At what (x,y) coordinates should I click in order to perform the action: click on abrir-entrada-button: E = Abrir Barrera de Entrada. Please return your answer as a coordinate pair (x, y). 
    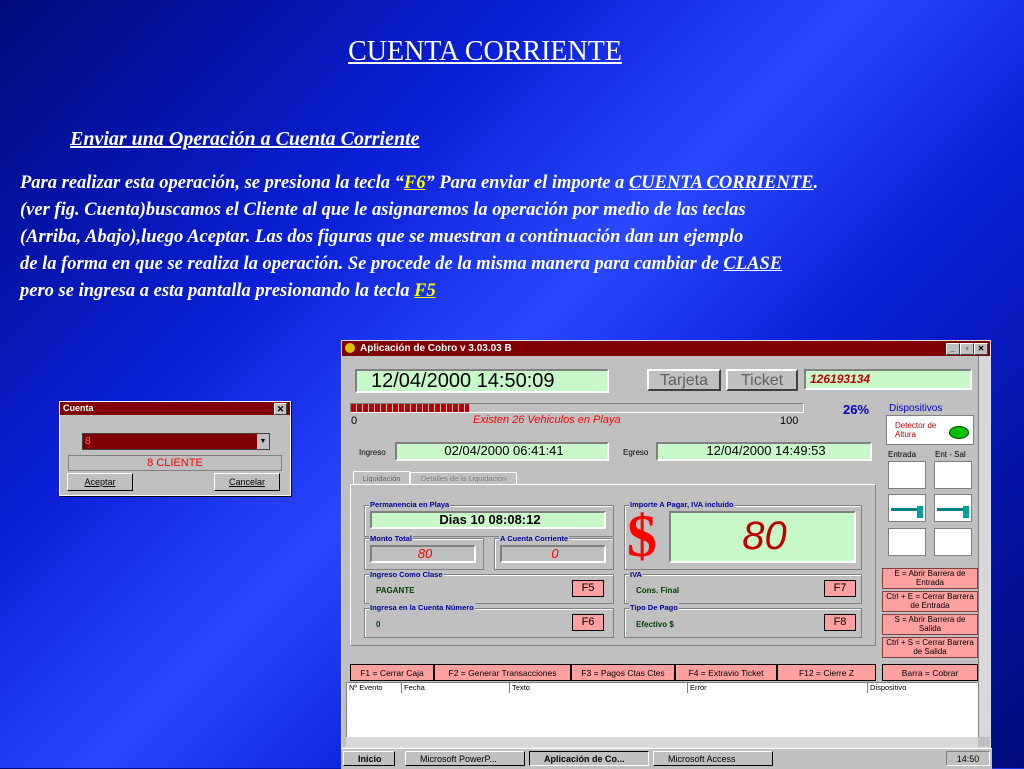
    Looking at the image, I should click on (930, 578).